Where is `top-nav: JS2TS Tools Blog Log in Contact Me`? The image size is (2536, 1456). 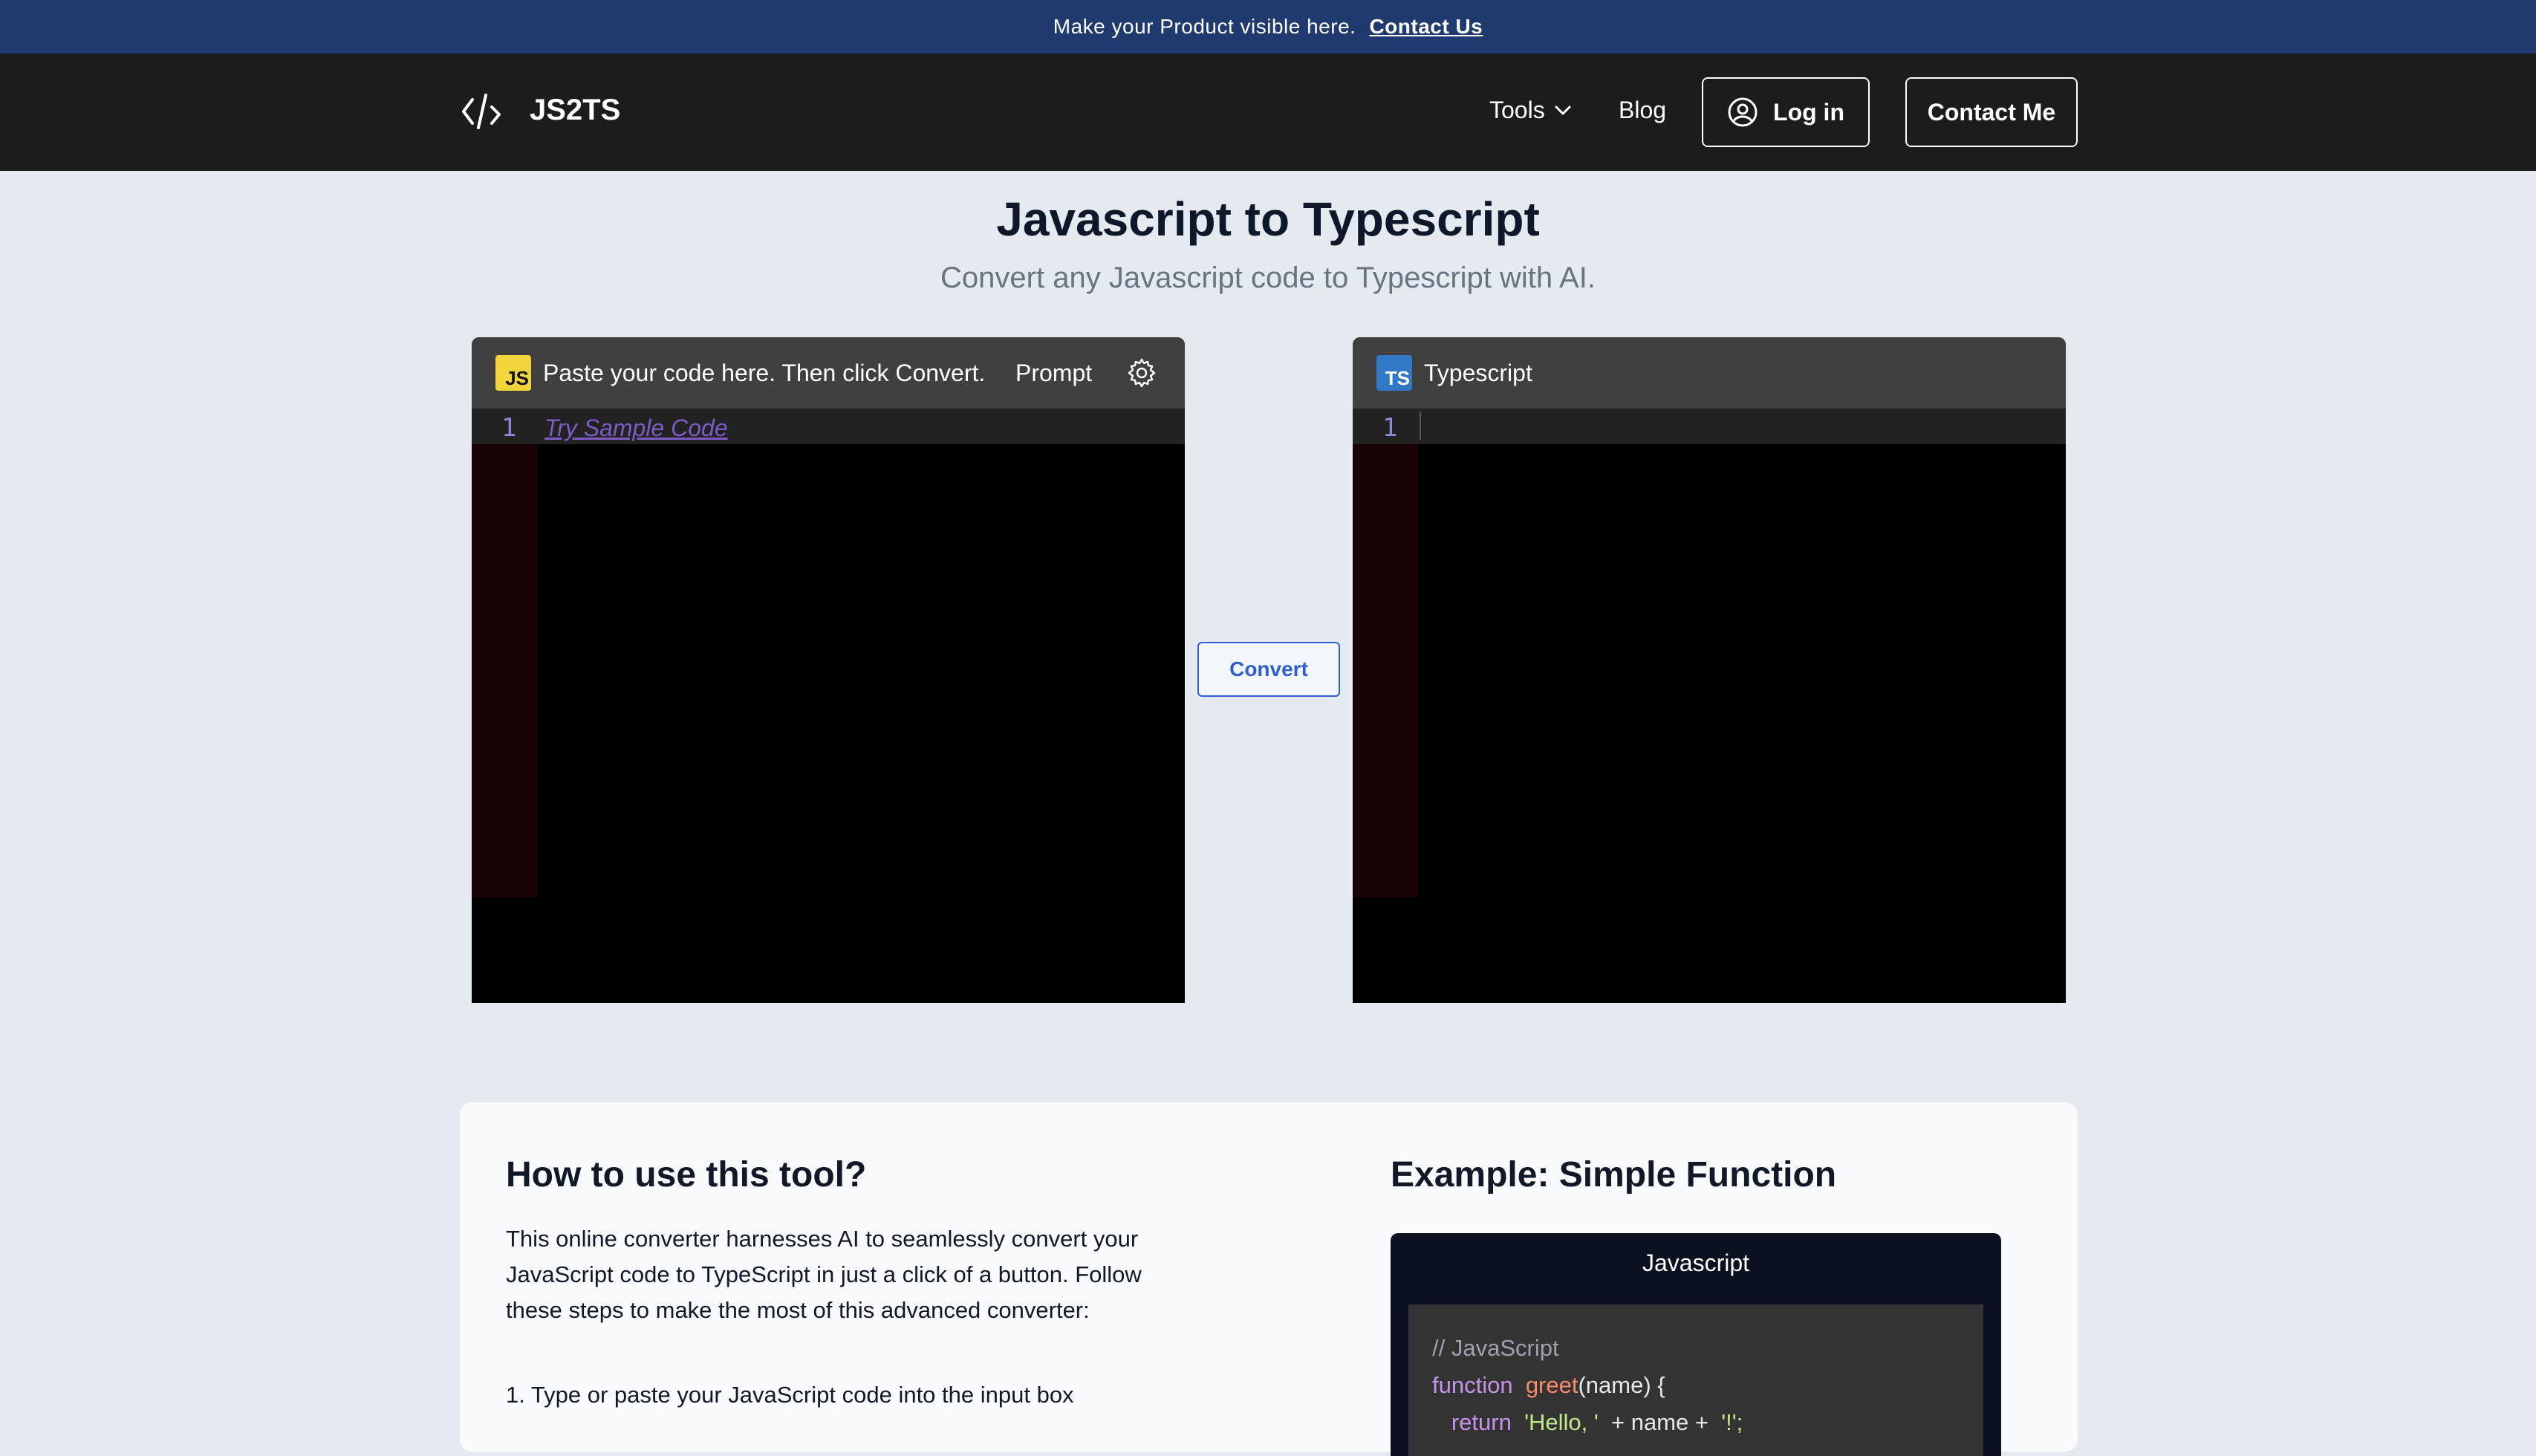
top-nav: JS2TS Tools Blog Log in Contact Me is located at coordinates (1268, 112).